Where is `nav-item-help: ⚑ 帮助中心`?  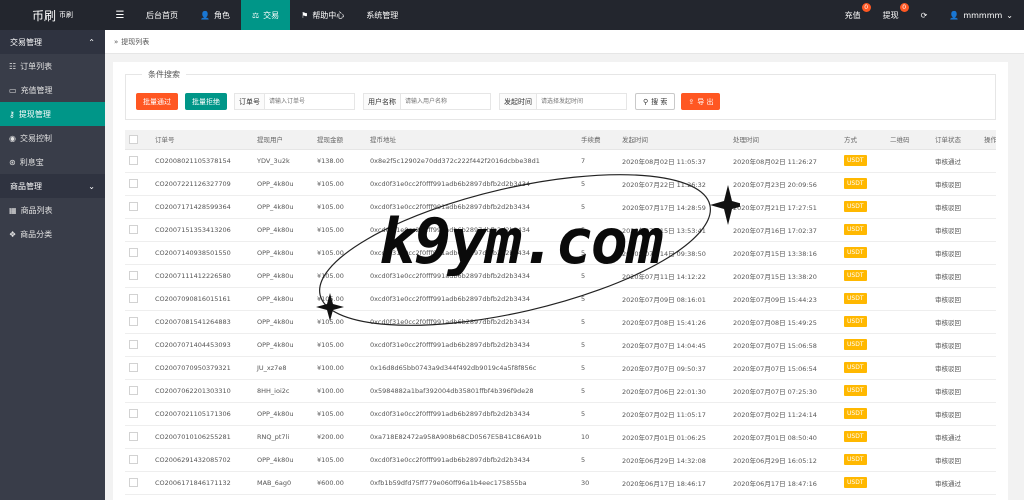
nav-item-help: ⚑ 帮助中心 is located at coordinates (322, 15).